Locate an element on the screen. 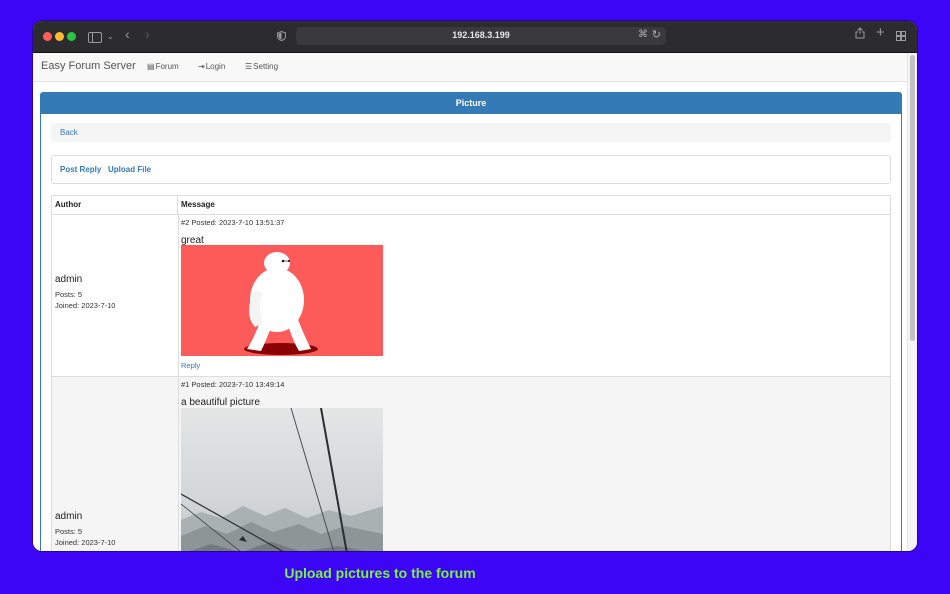 This screenshot has width=950, height=594. back-link: Back is located at coordinates (69, 132).